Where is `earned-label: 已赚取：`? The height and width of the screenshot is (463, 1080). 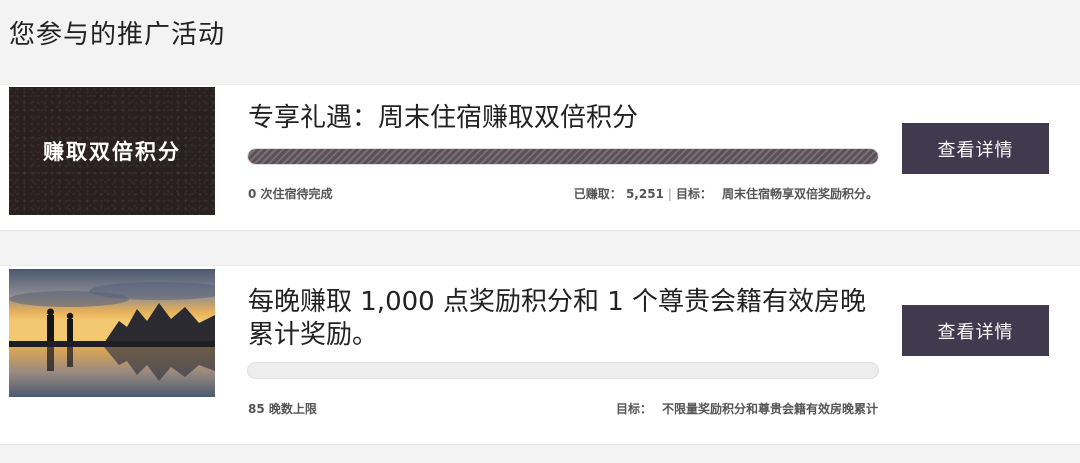
earned-label: 已赚取： is located at coordinates (597, 194).